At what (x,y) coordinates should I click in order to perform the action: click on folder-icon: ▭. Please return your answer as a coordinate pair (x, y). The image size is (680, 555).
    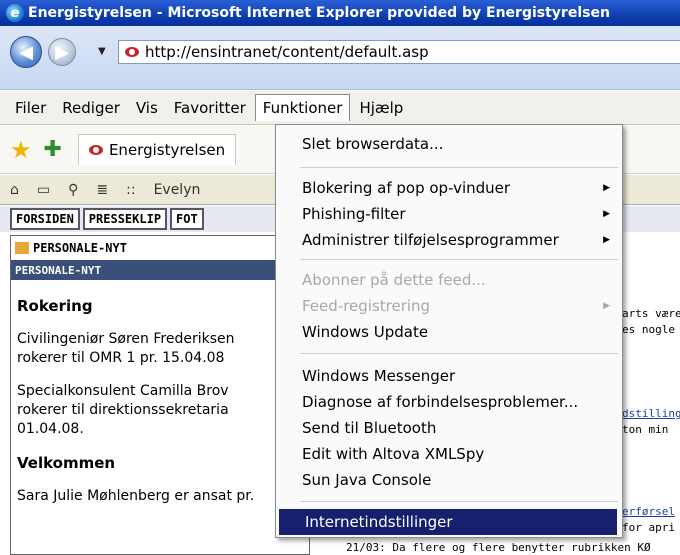
    Looking at the image, I should click on (43, 190).